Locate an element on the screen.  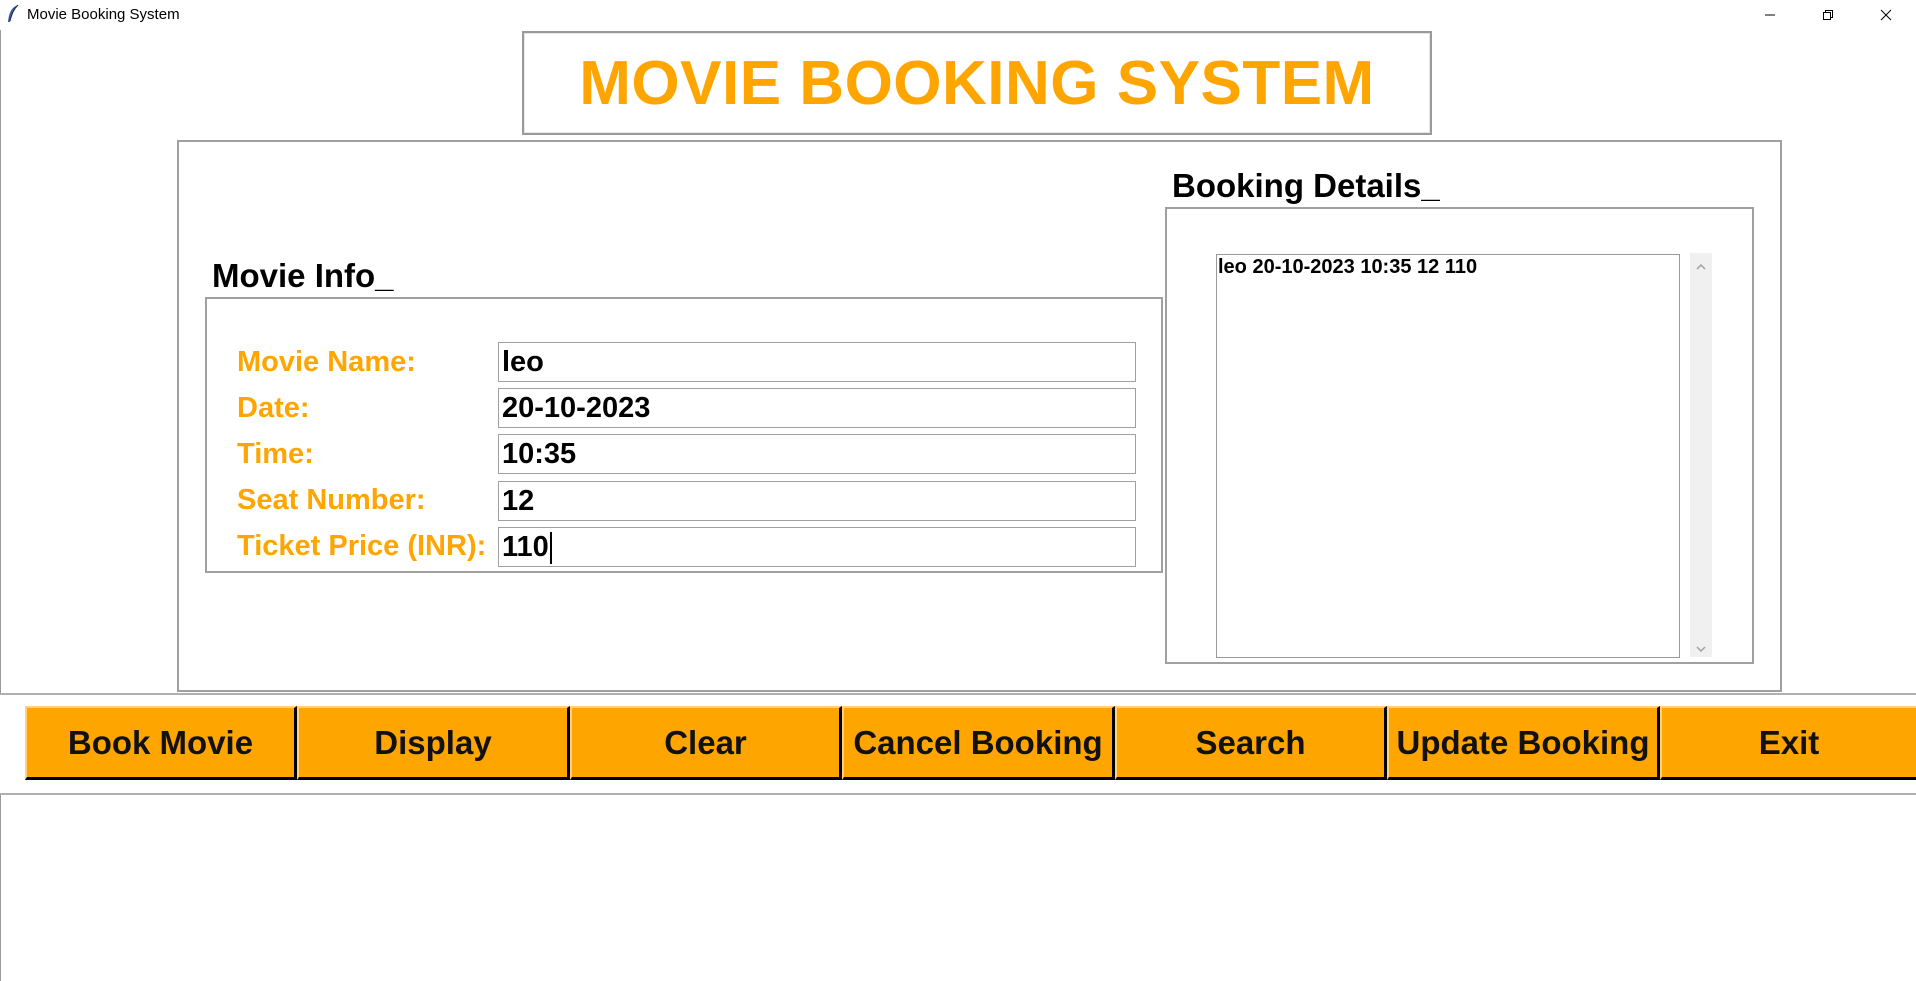
window-left-border is located at coordinates (0, 505).